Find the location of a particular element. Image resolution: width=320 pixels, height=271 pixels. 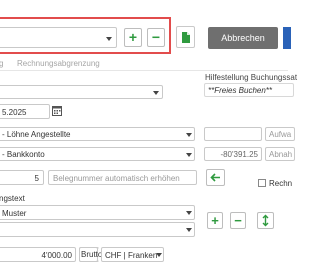

debit-amount-input is located at coordinates (233, 134).